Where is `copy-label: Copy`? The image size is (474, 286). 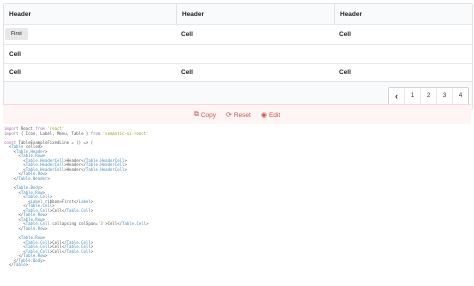
copy-label: Copy is located at coordinates (208, 115).